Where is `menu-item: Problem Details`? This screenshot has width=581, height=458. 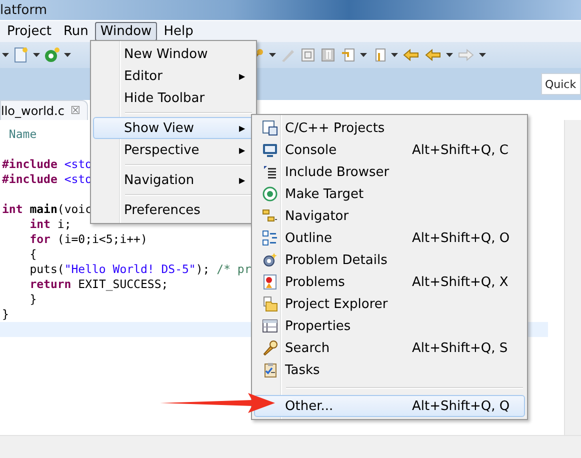
menu-item: Problem Details is located at coordinates (389, 260).